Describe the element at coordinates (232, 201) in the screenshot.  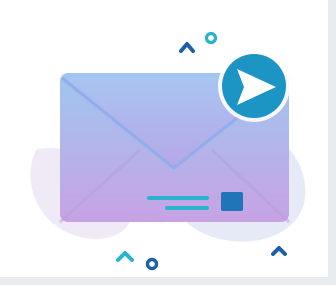
I see `stamp-icon` at that location.